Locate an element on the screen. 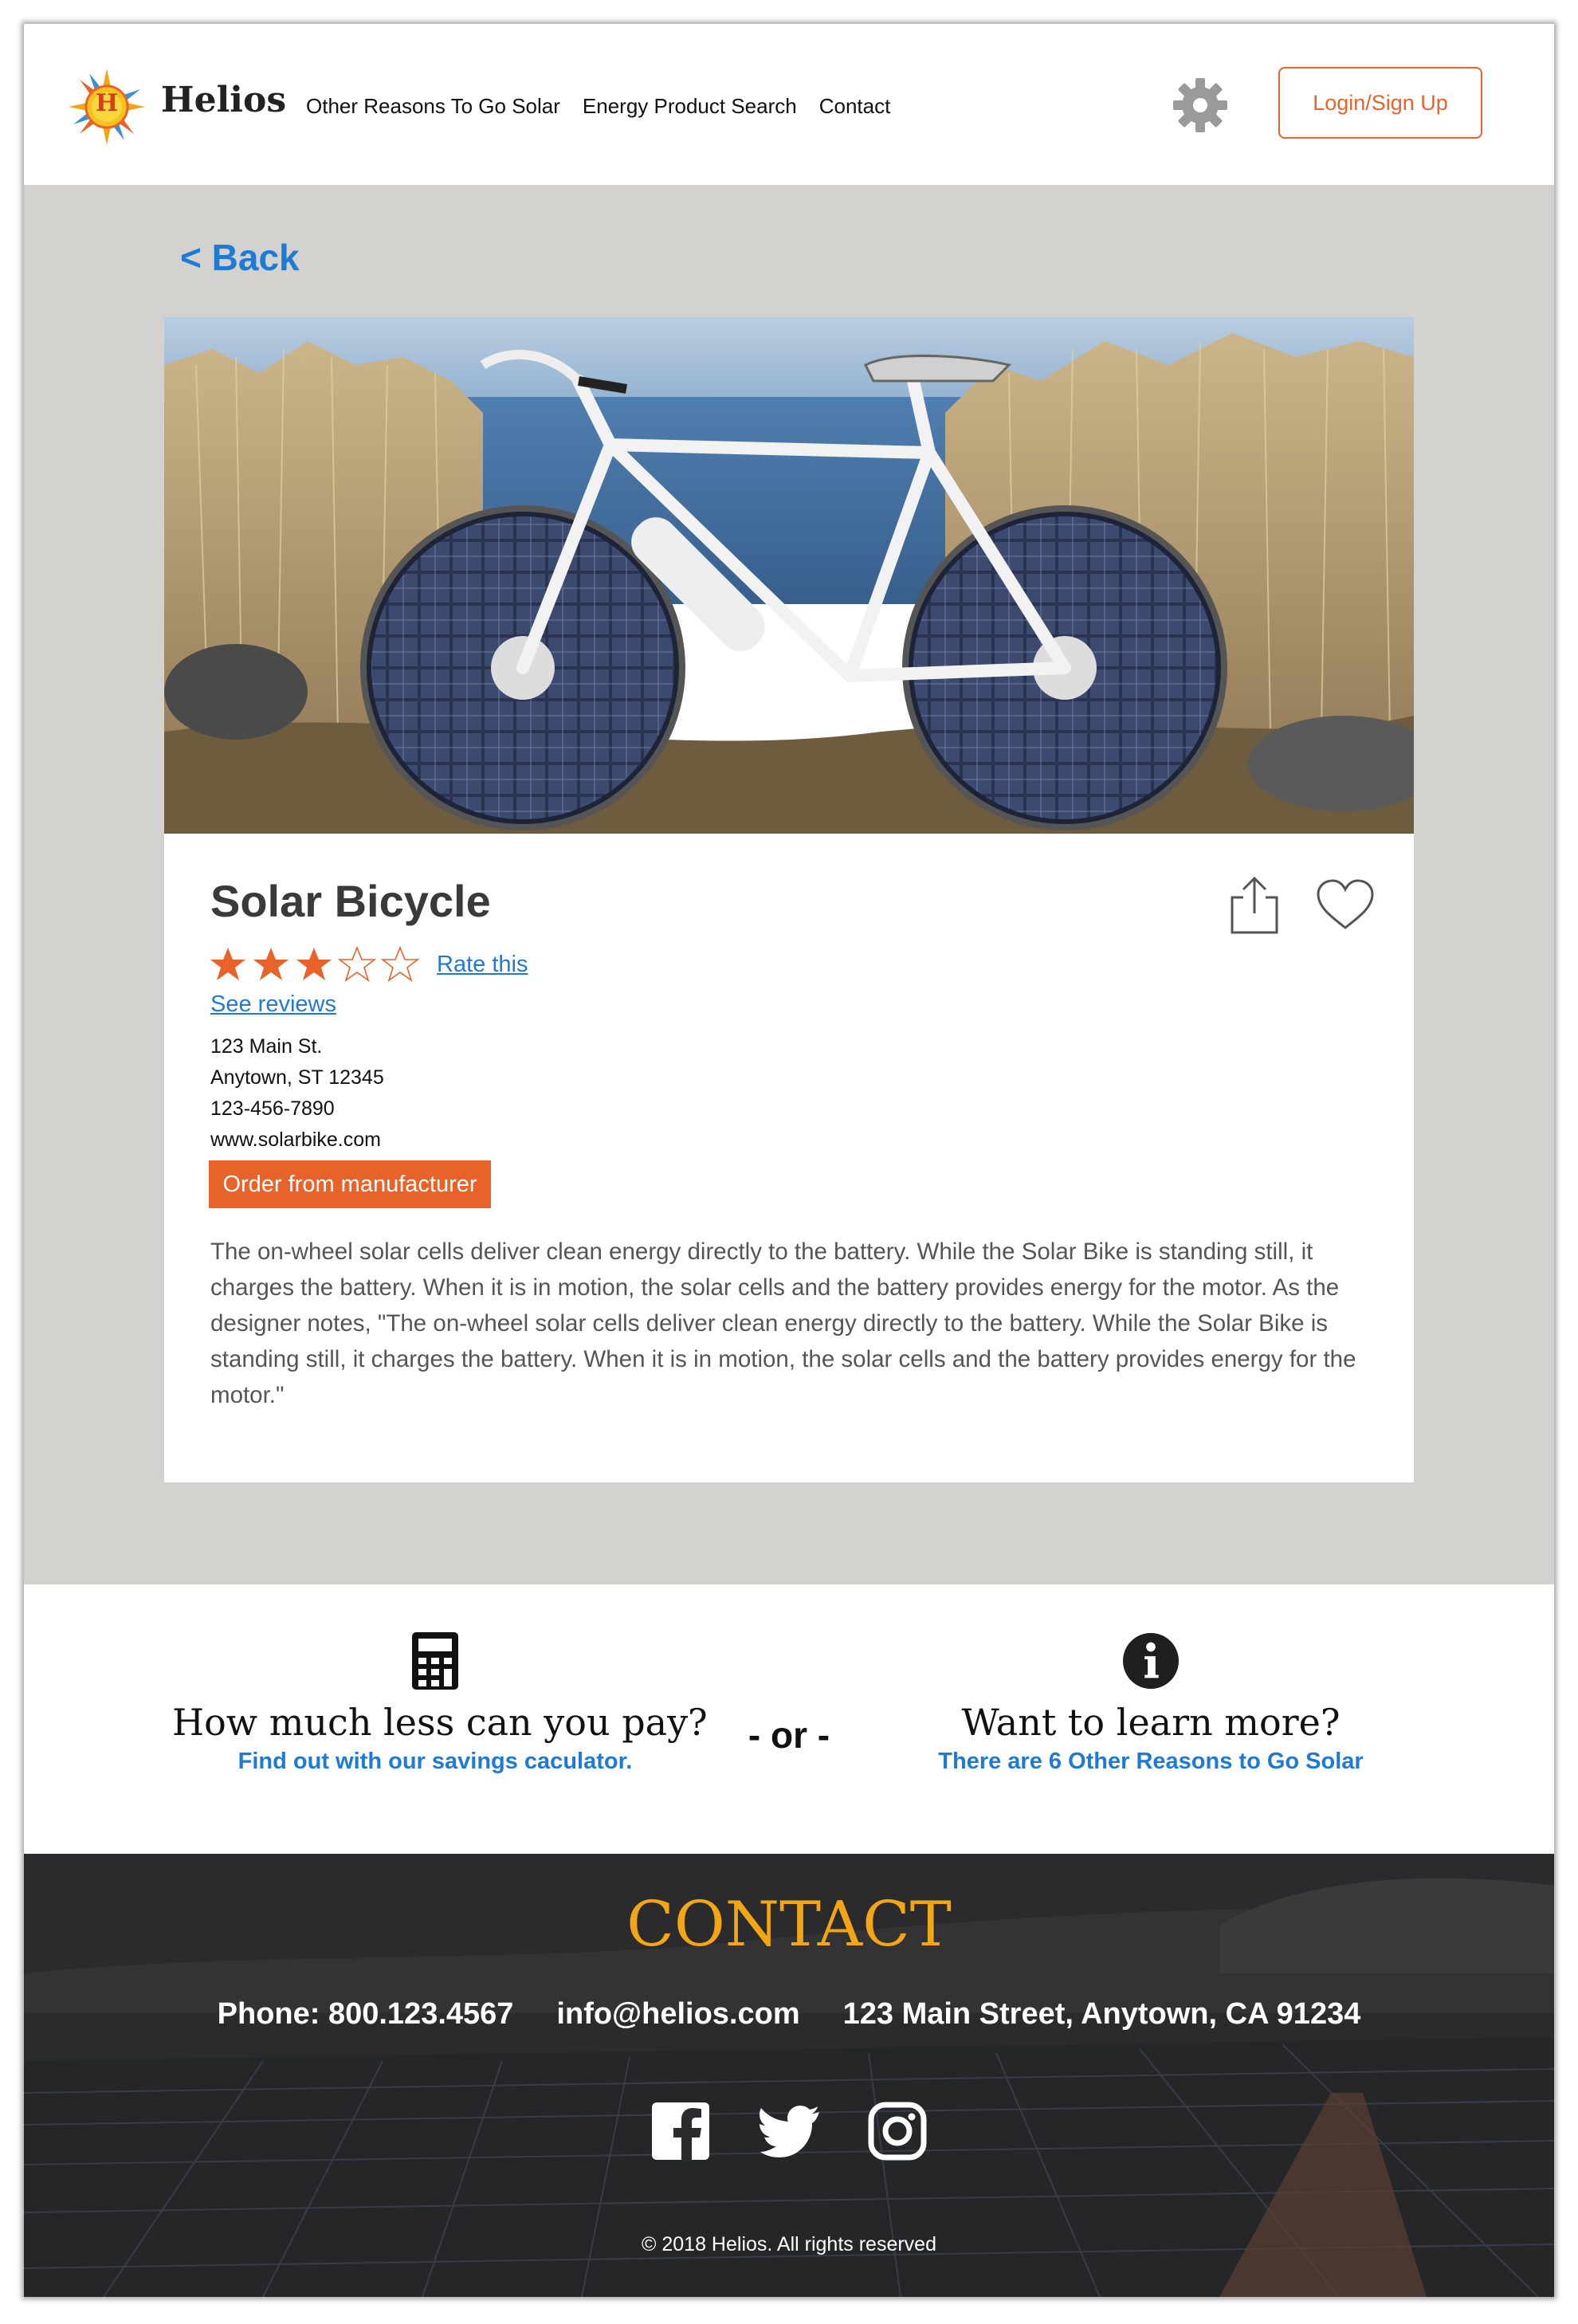 The width and height of the screenshot is (1578, 2324). other-reasons-link: There are 6 Other Reasons to Go Solar is located at coordinates (1151, 1762).